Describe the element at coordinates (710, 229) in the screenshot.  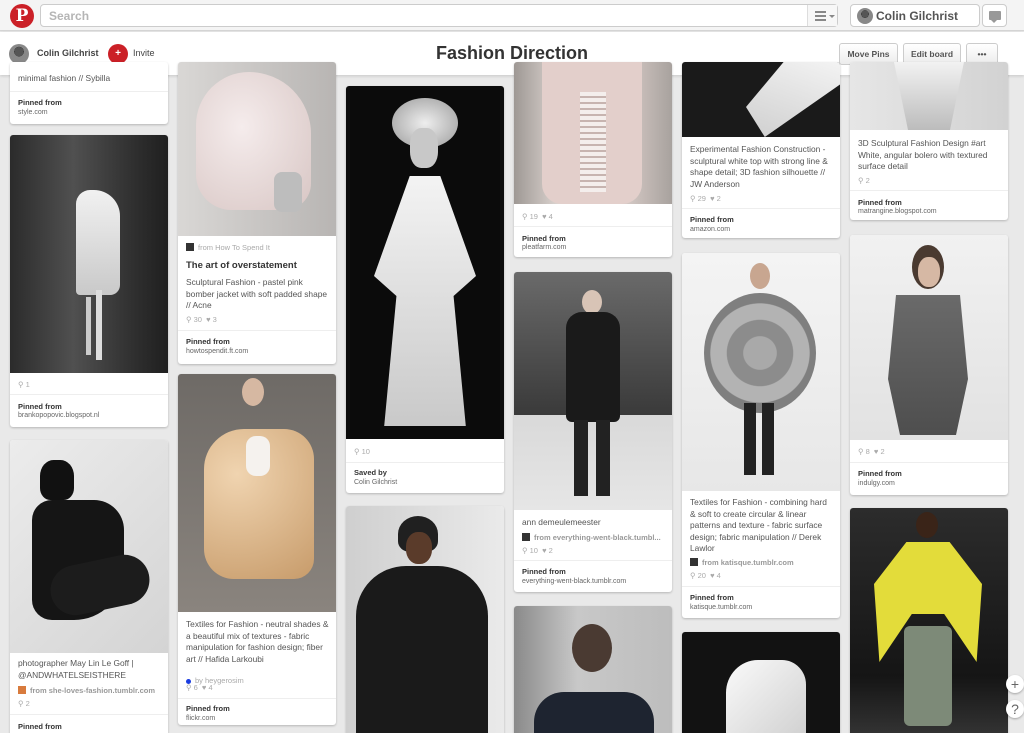
I see `pin-source: amazon.com` at that location.